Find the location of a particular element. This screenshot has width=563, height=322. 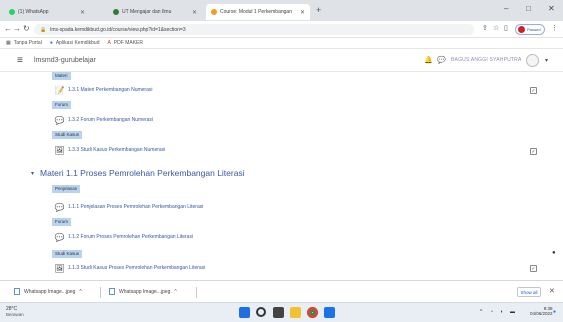

menu-icon: ⋮ is located at coordinates (554, 28).